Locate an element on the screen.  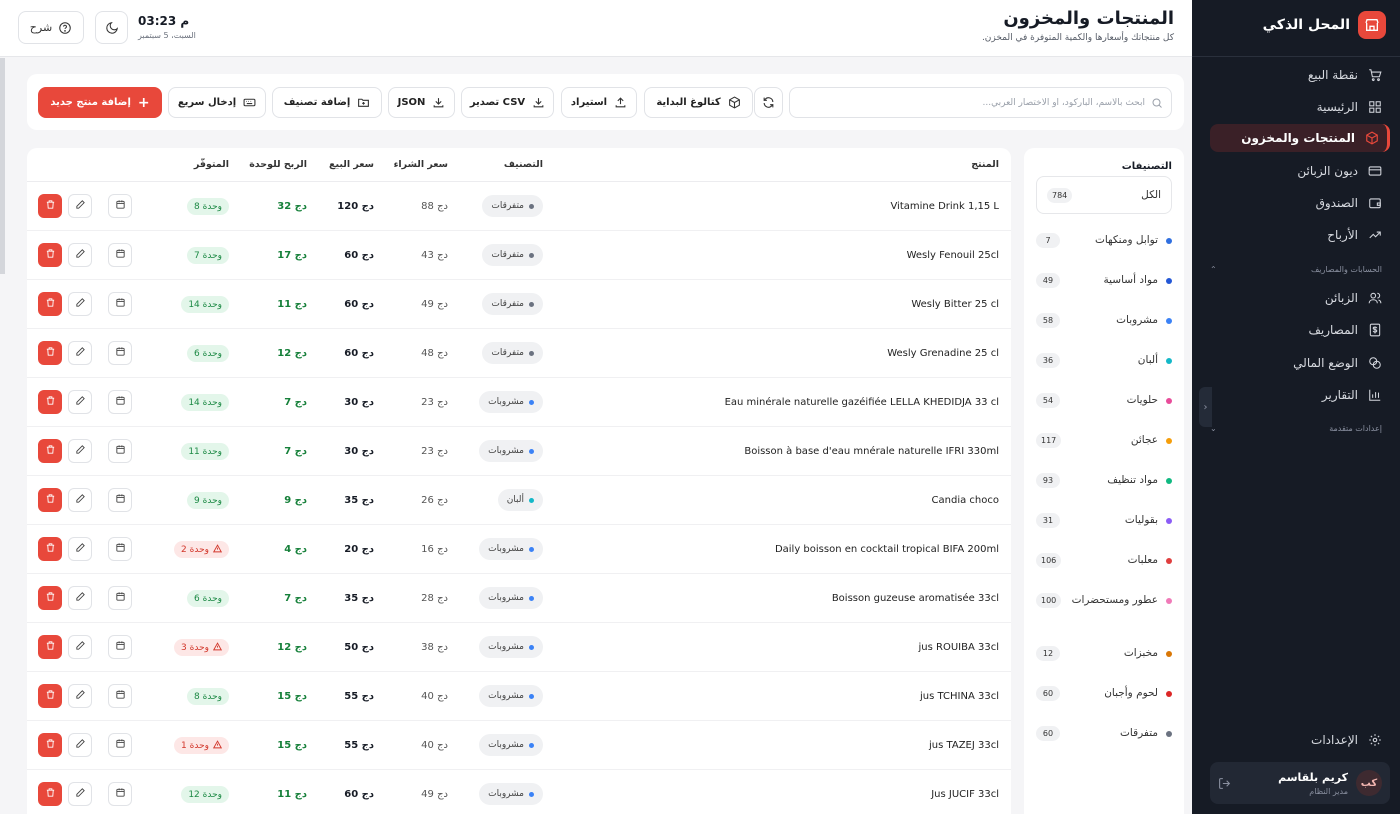
sidebar-collapse-handle: › is located at coordinates (1205, 407).